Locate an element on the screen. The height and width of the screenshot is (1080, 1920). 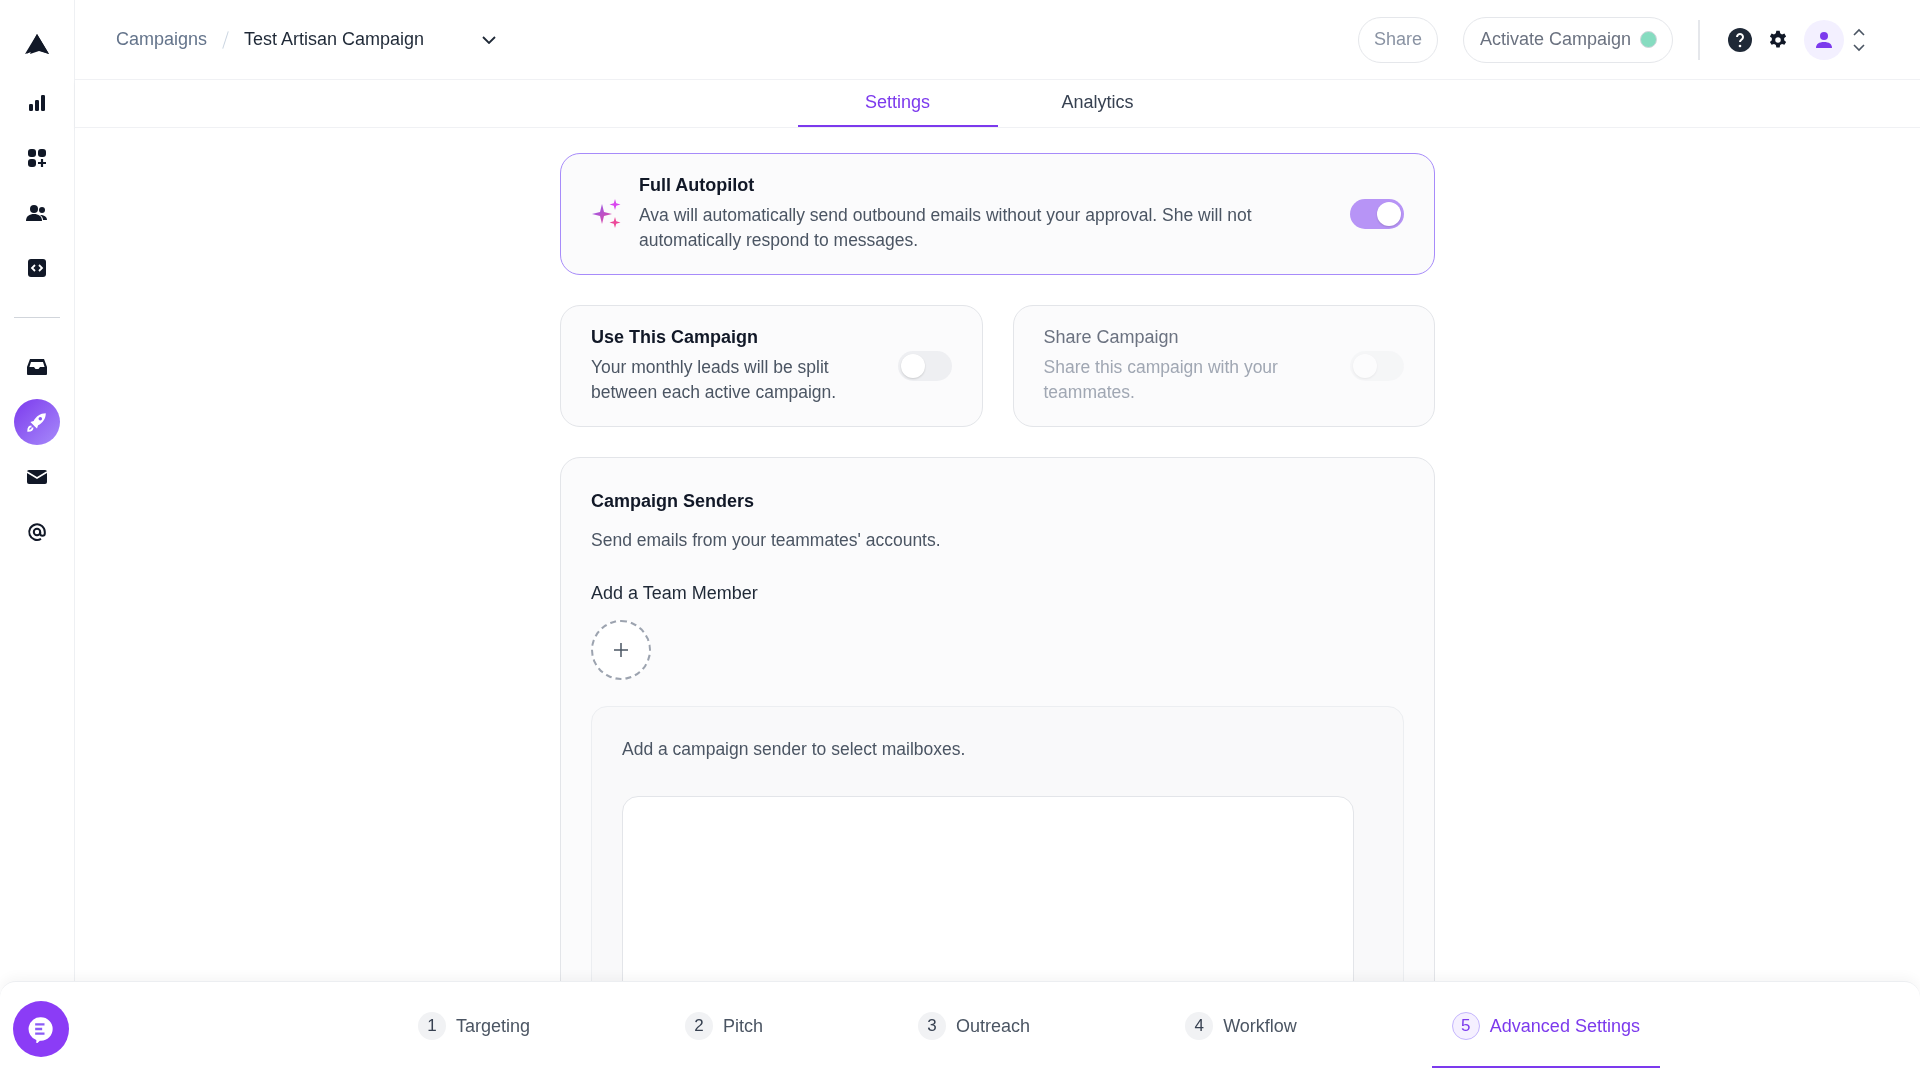
card-title: Full Autopilot is located at coordinates (697, 185).